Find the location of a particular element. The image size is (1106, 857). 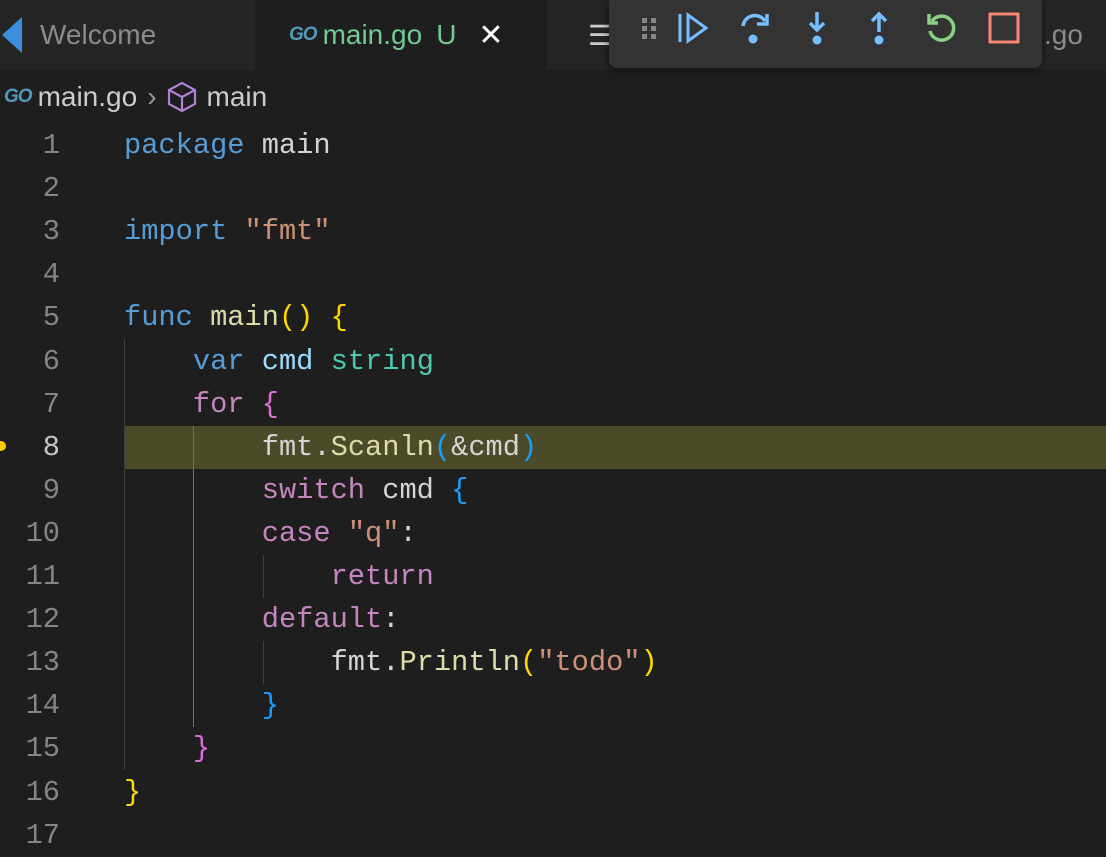

step-into-icon is located at coordinates (817, 28).